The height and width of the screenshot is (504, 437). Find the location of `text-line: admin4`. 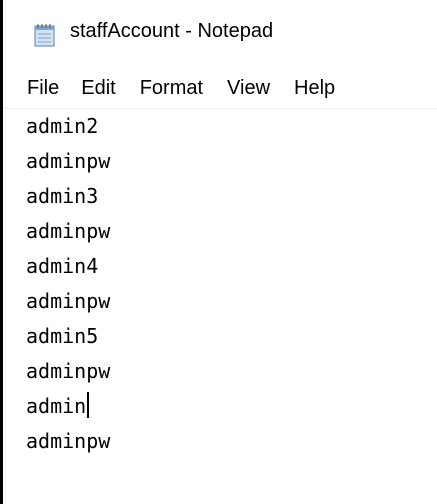

text-line: admin4 is located at coordinates (62, 266).